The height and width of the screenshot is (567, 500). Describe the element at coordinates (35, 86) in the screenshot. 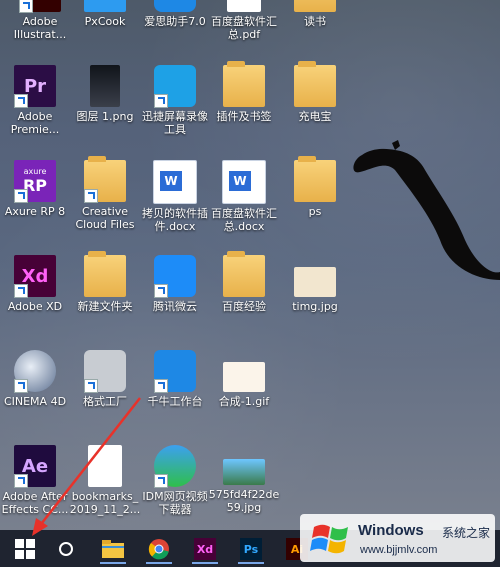

I see `adobe-premiere-icon: Pr` at that location.